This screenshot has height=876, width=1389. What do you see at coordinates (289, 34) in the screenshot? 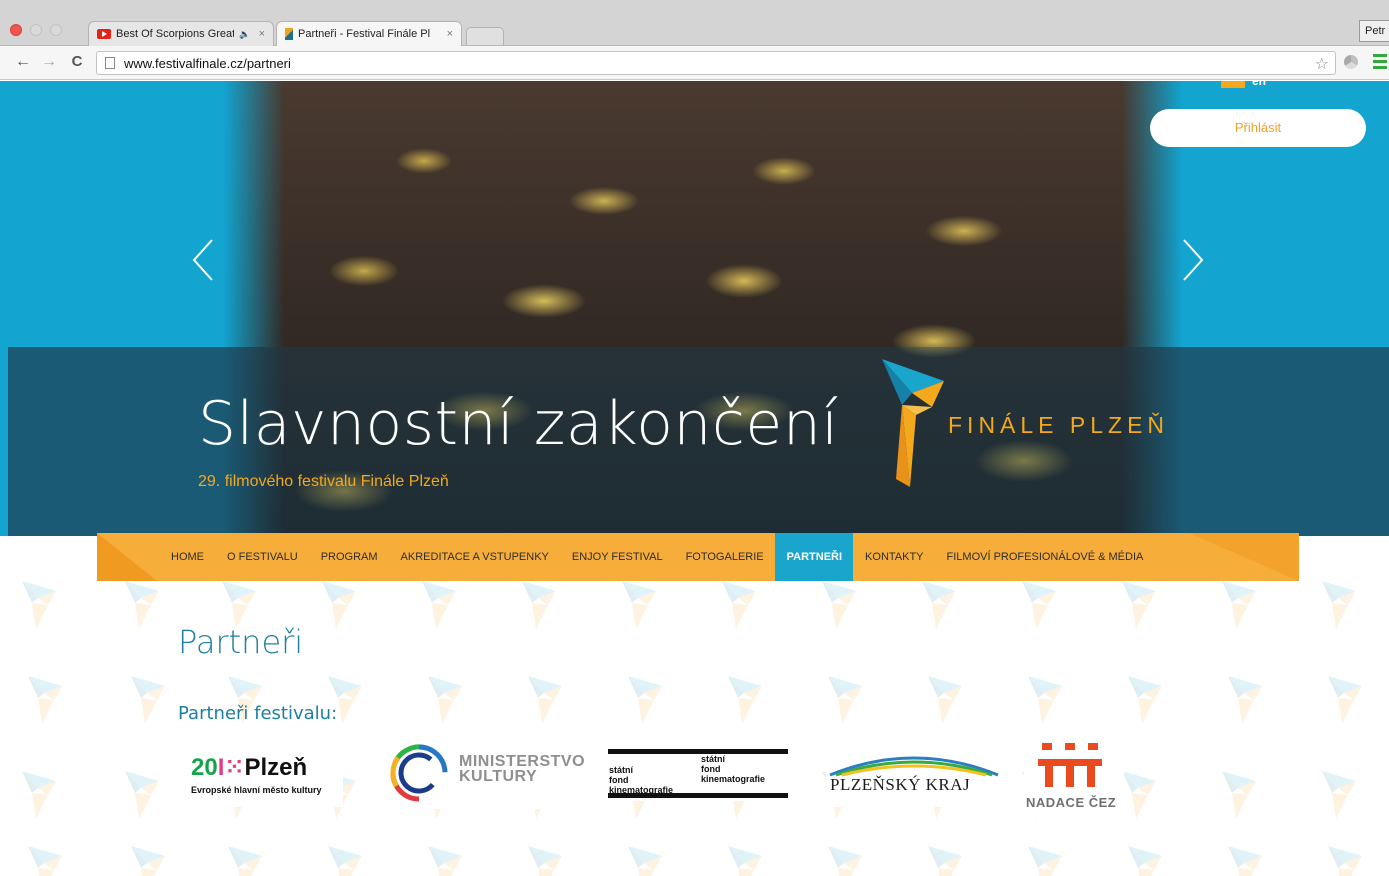
I see `festival-favicon-icon` at bounding box center [289, 34].